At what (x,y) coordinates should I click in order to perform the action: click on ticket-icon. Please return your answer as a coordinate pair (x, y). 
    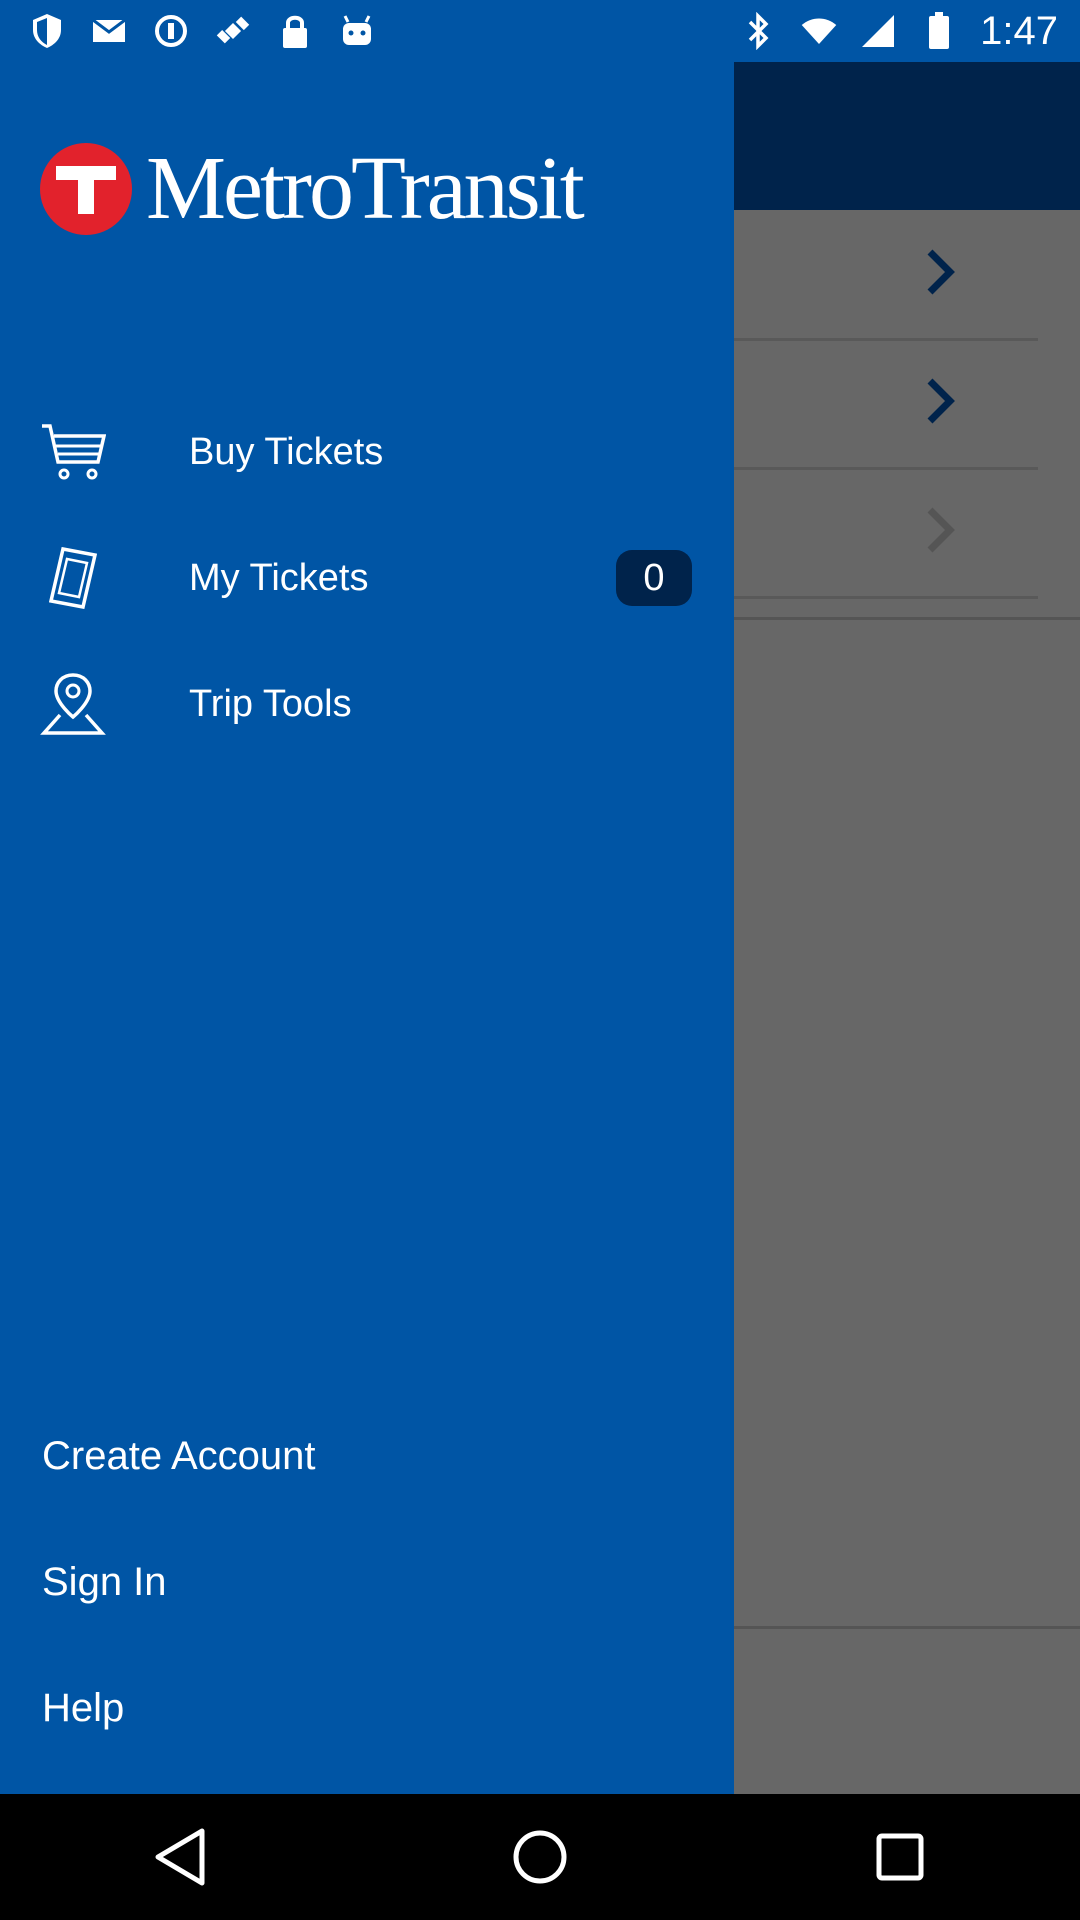
    Looking at the image, I should click on (73, 578).